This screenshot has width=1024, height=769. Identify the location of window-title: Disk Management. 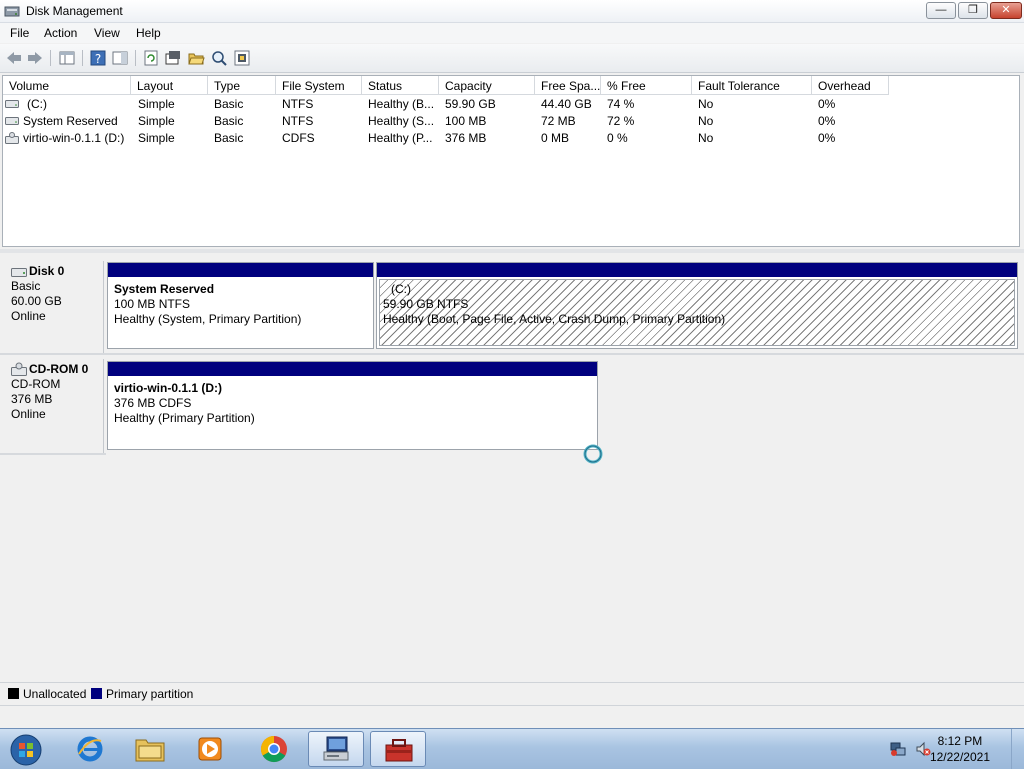
(74, 11).